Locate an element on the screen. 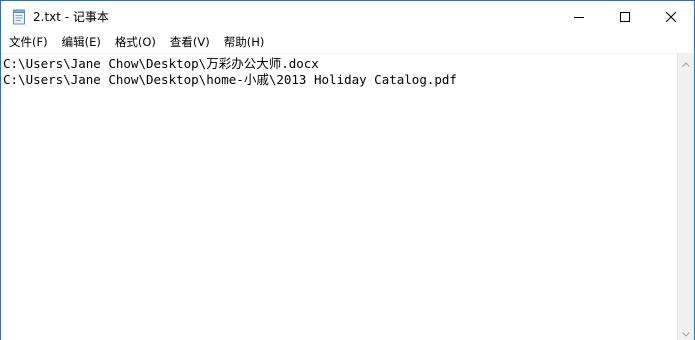  maximize-icon is located at coordinates (625, 16).